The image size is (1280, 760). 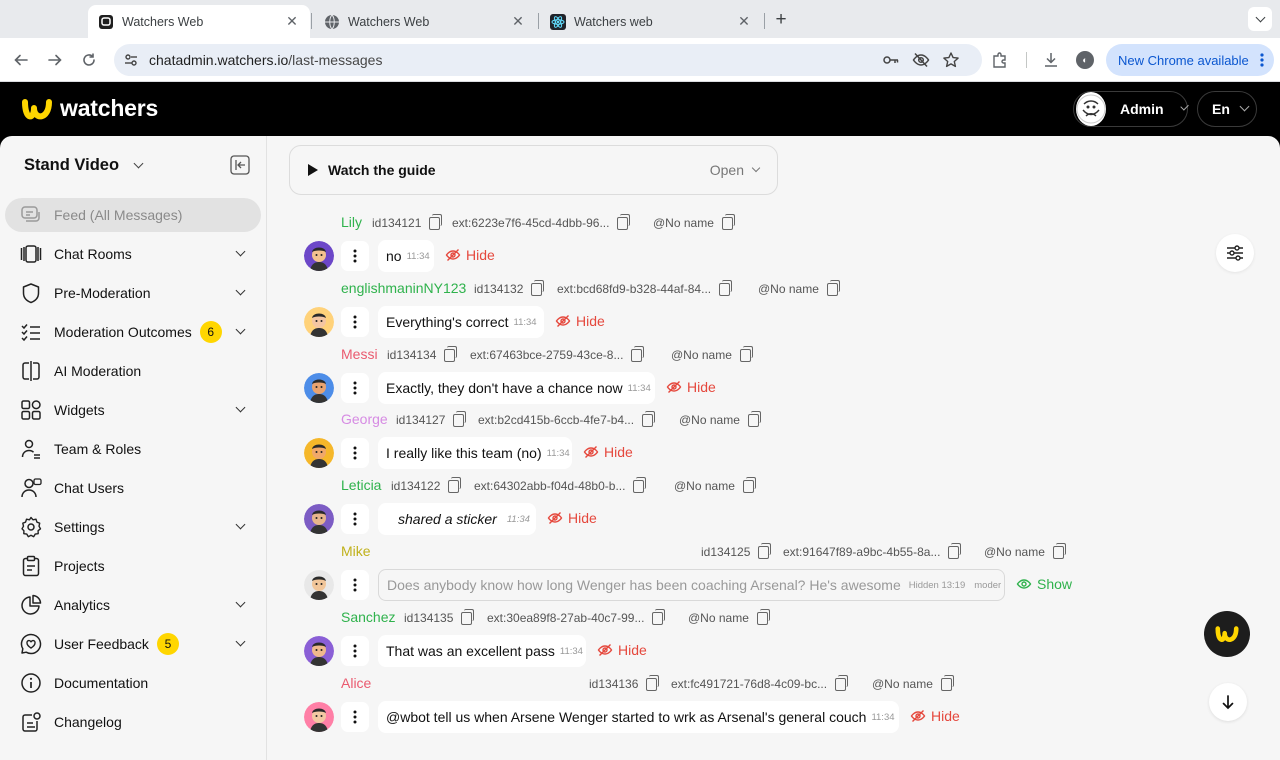 What do you see at coordinates (351, 222) in the screenshot?
I see `message-username: Lily` at bounding box center [351, 222].